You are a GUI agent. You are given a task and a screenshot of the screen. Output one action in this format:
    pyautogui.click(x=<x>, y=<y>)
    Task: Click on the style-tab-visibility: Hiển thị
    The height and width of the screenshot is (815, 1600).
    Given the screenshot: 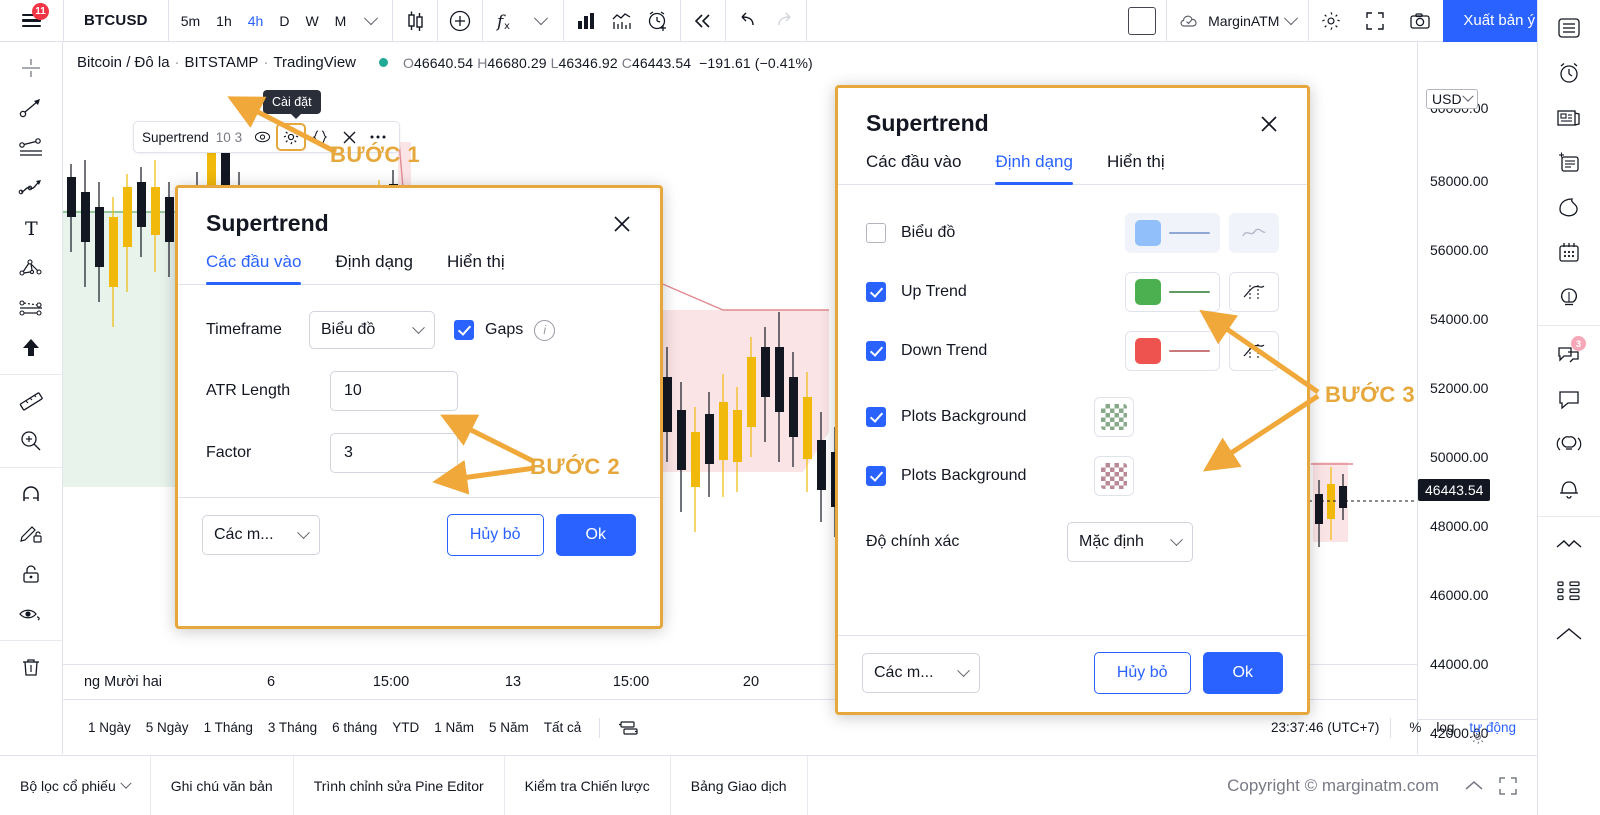 What is the action you would take?
    pyautogui.click(x=1136, y=168)
    